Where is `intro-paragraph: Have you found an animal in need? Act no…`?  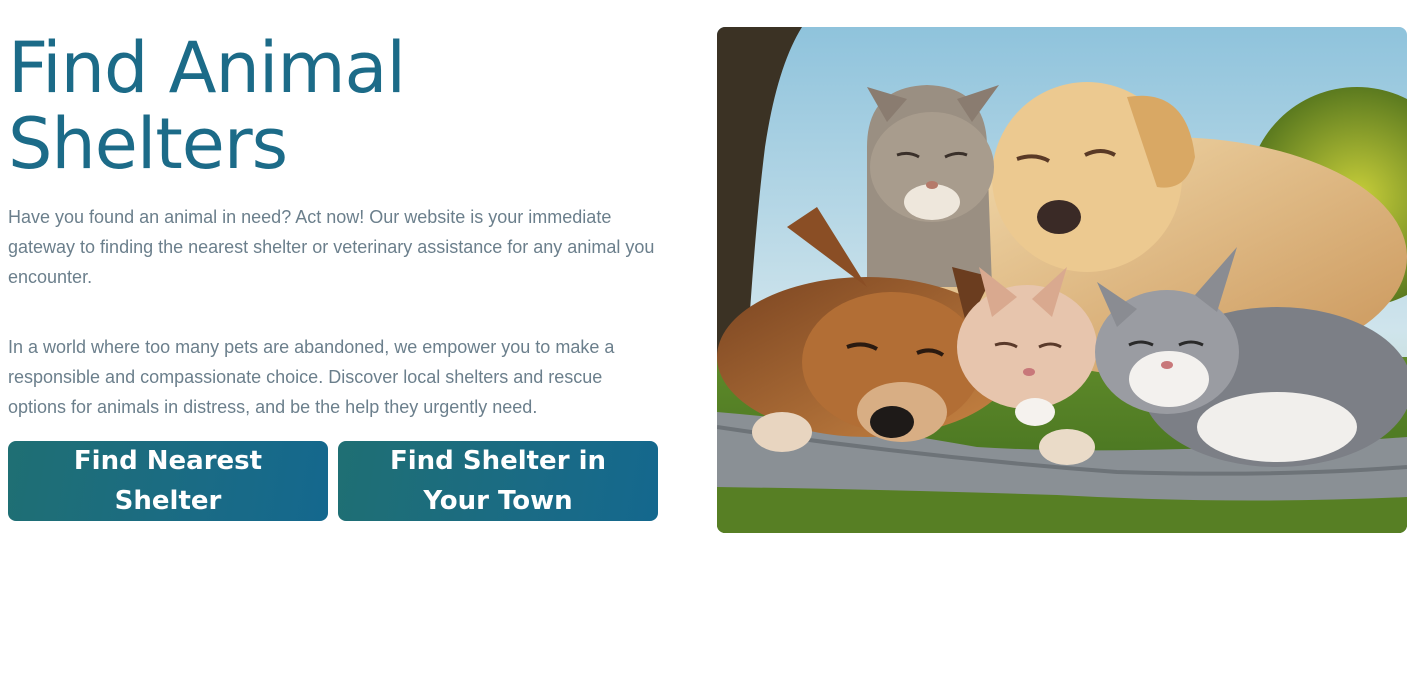 intro-paragraph: Have you found an animal in need? Act no… is located at coordinates (331, 247).